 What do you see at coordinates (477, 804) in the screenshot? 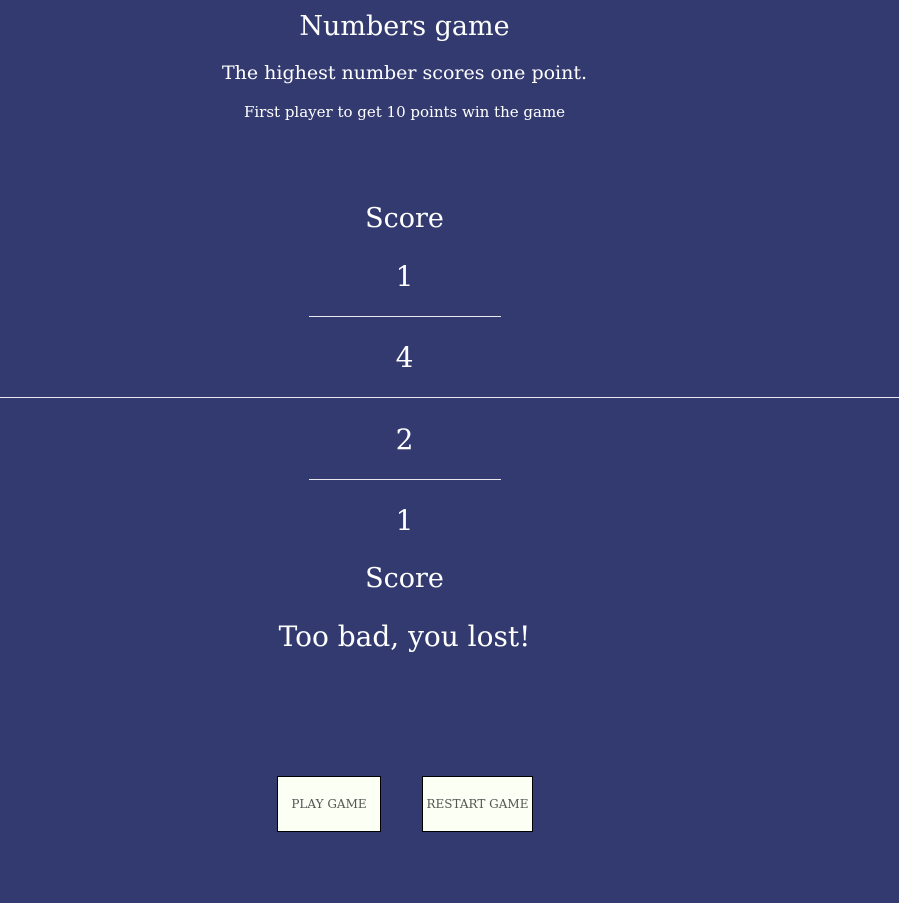
I see `restart-game-button: RESTART GAME` at bounding box center [477, 804].